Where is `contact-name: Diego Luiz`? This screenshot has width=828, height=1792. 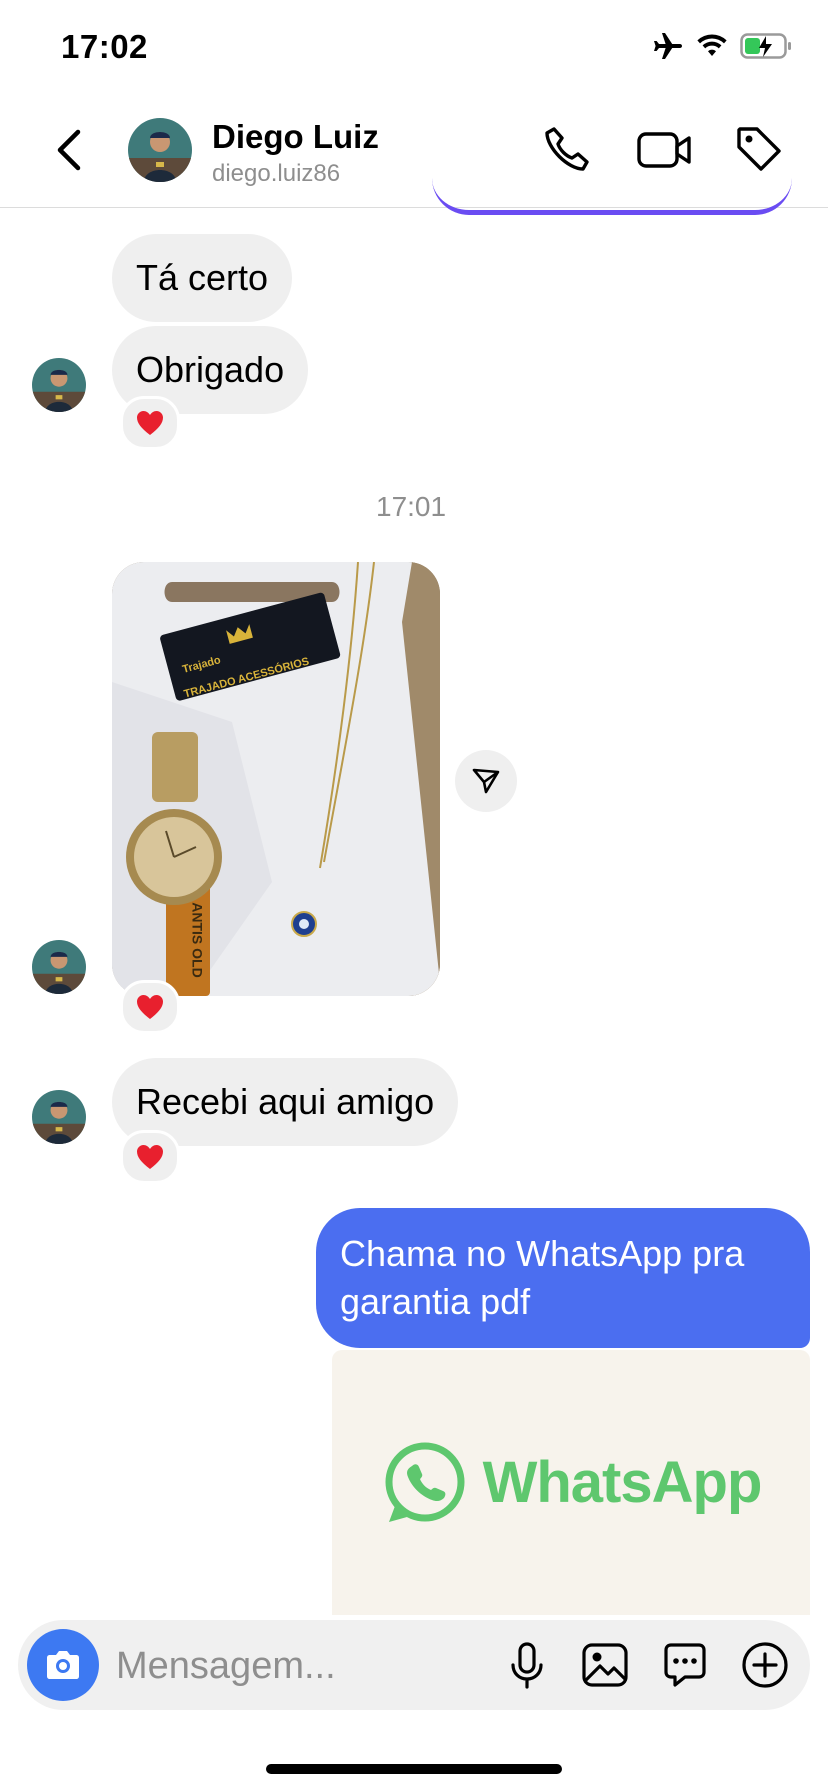
contact-name: Diego Luiz is located at coordinates (295, 137).